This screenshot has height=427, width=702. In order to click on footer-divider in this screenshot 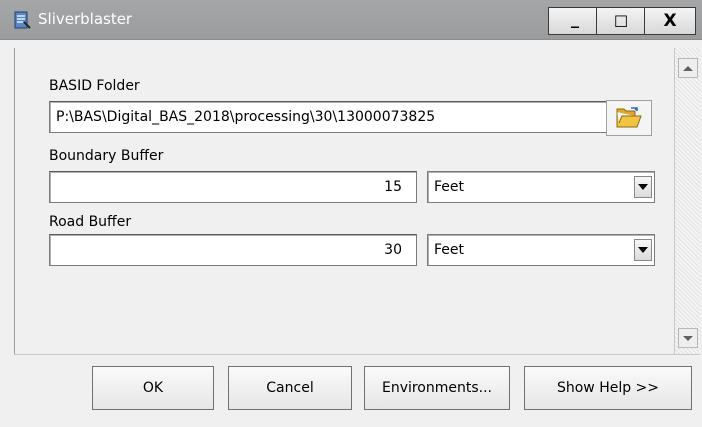, I will do `click(357, 354)`.